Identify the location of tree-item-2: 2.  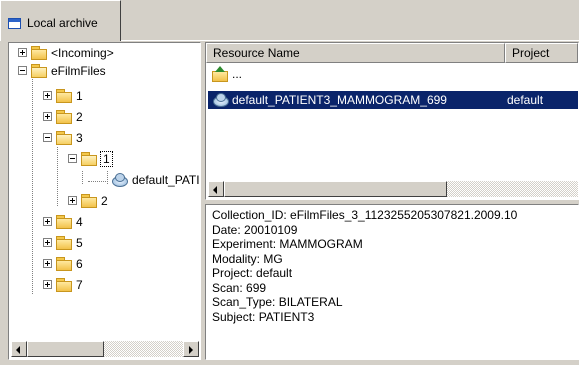
(63, 116).